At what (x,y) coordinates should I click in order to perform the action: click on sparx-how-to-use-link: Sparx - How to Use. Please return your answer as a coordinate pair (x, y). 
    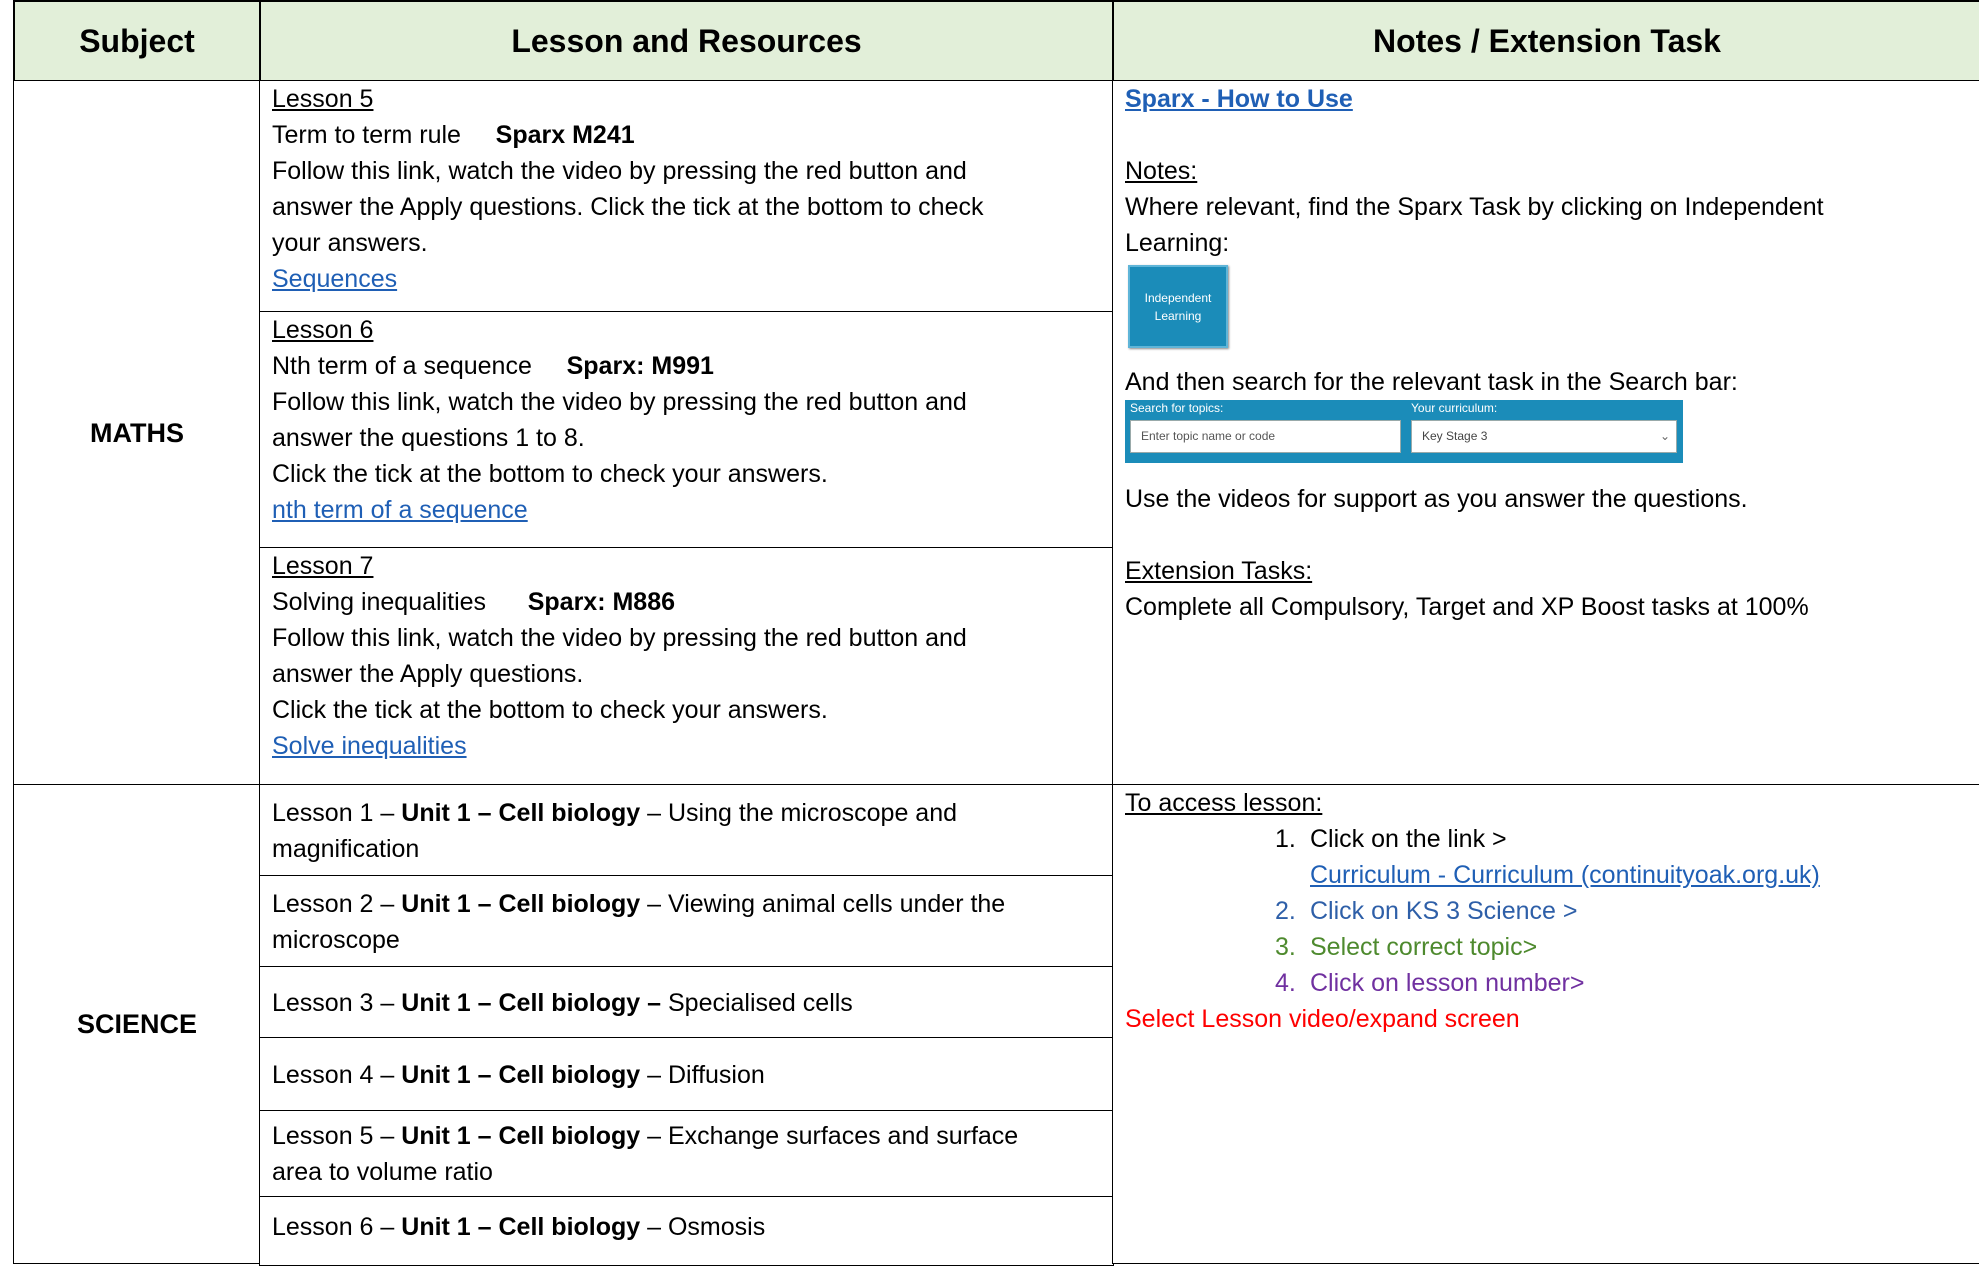
    Looking at the image, I should click on (1239, 99).